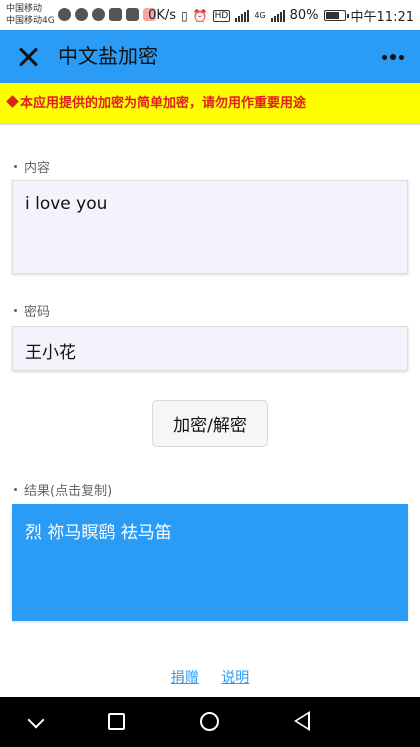  I want to click on vibrate-icon: ▯, so click(184, 15).